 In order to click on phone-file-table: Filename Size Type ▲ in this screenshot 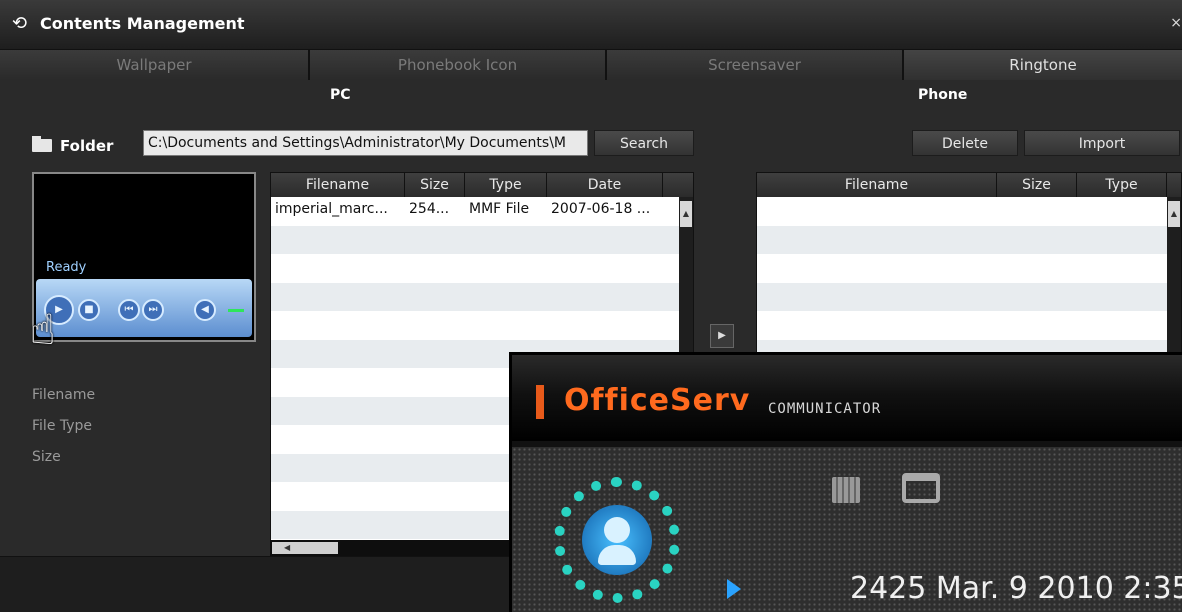, I will do `click(969, 267)`.